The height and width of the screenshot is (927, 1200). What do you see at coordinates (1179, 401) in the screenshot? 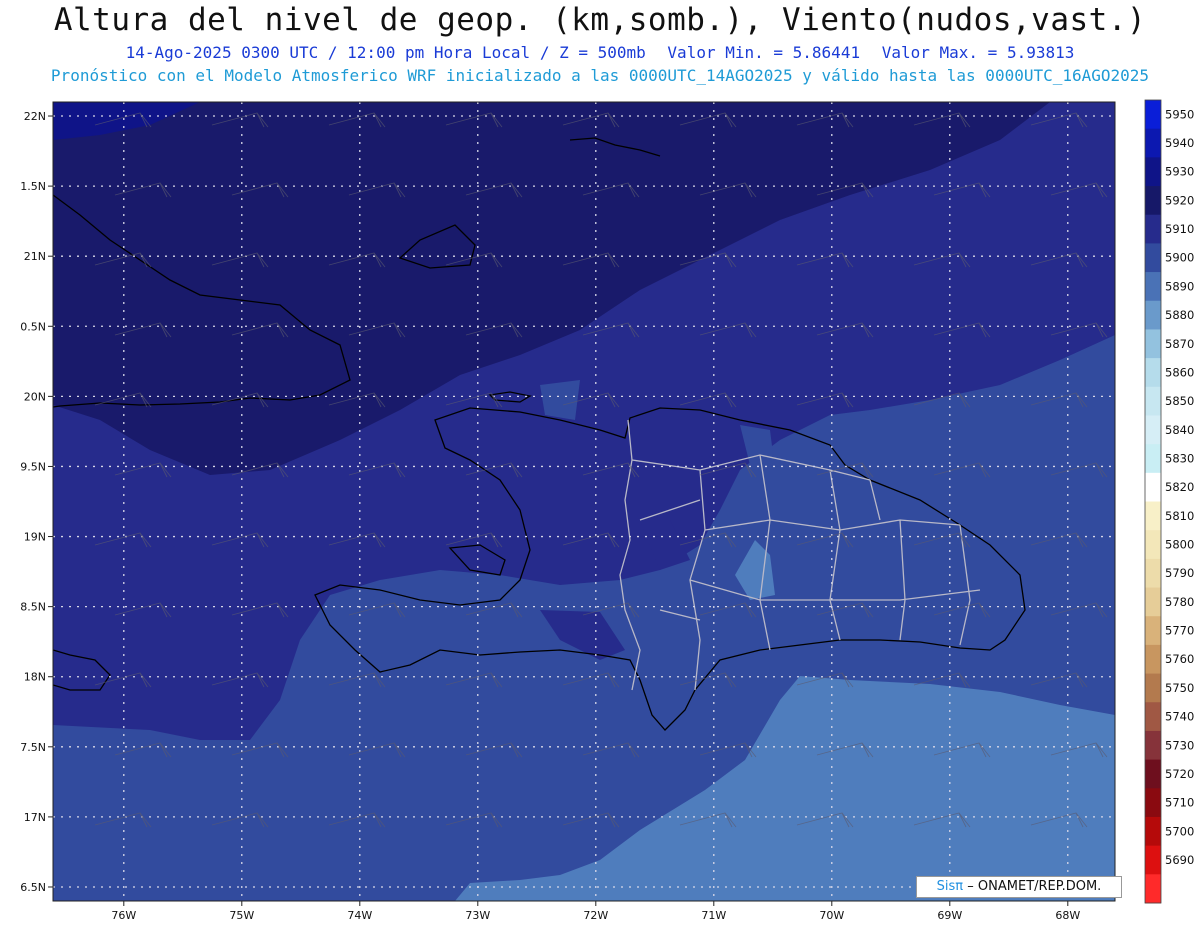
I see `colorbar-label: 5850` at bounding box center [1179, 401].